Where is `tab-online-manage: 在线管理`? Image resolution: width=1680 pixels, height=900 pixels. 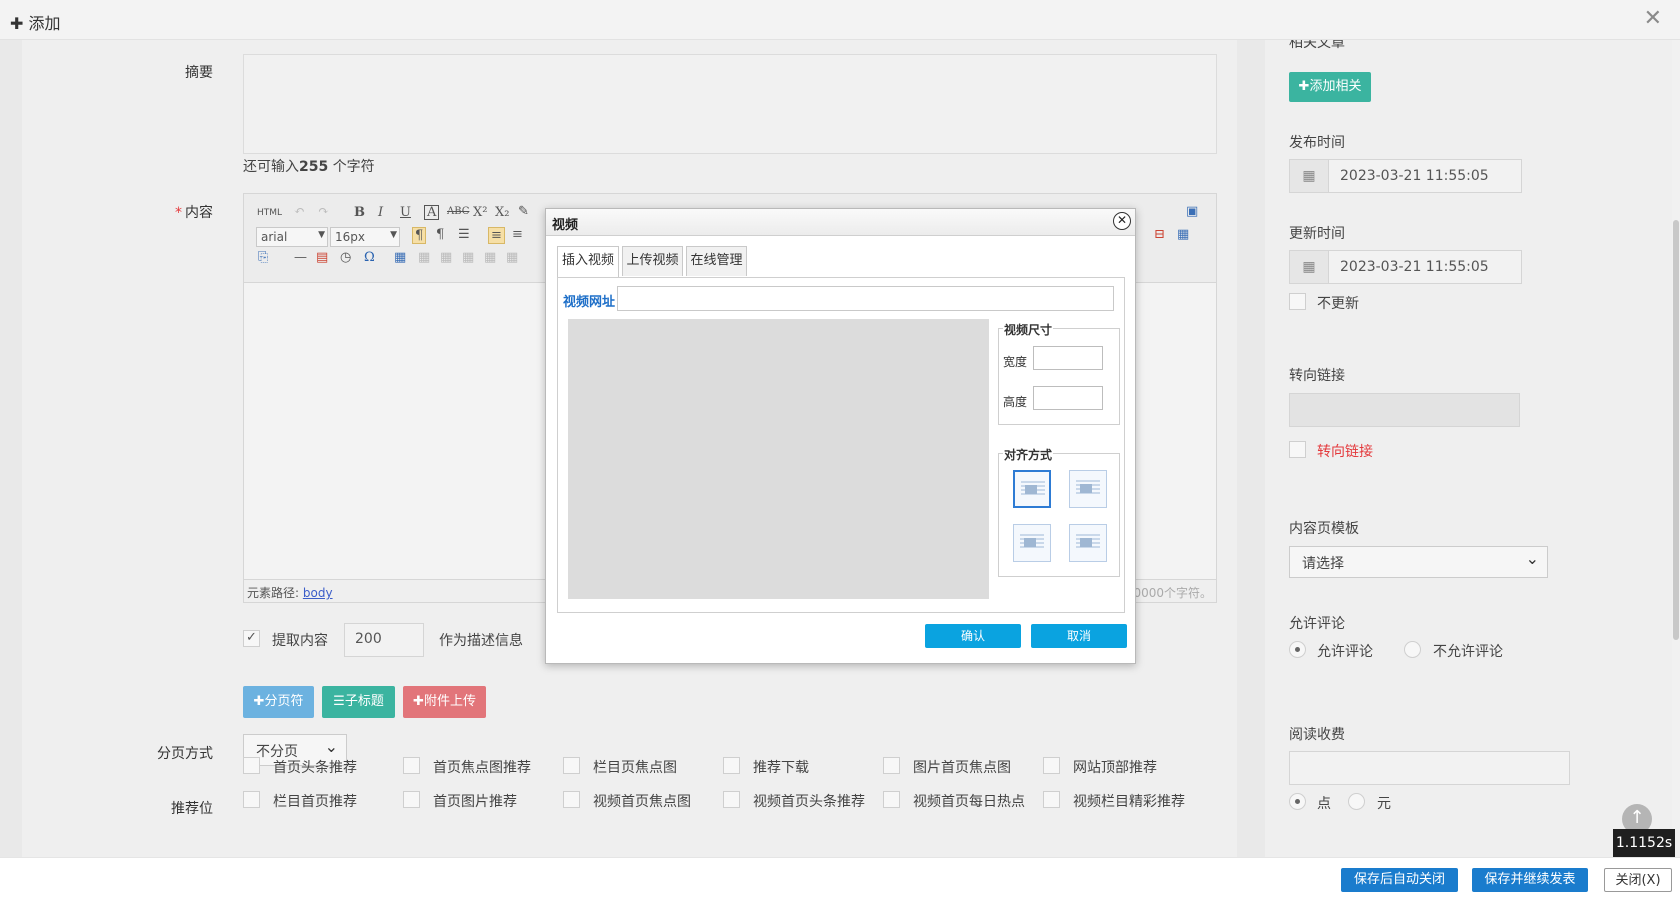
tab-online-manage: 在线管理 is located at coordinates (716, 261).